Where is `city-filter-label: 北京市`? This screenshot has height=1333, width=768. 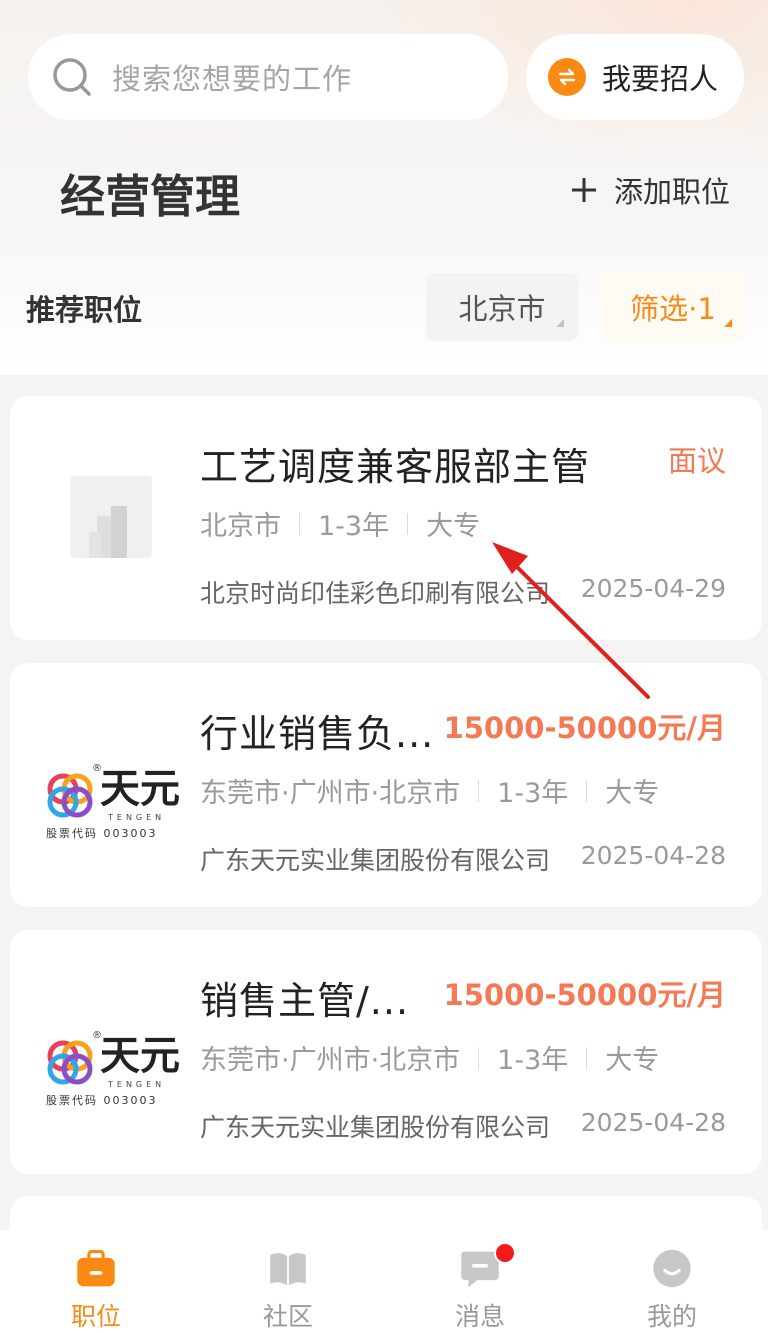
city-filter-label: 北京市 is located at coordinates (502, 309).